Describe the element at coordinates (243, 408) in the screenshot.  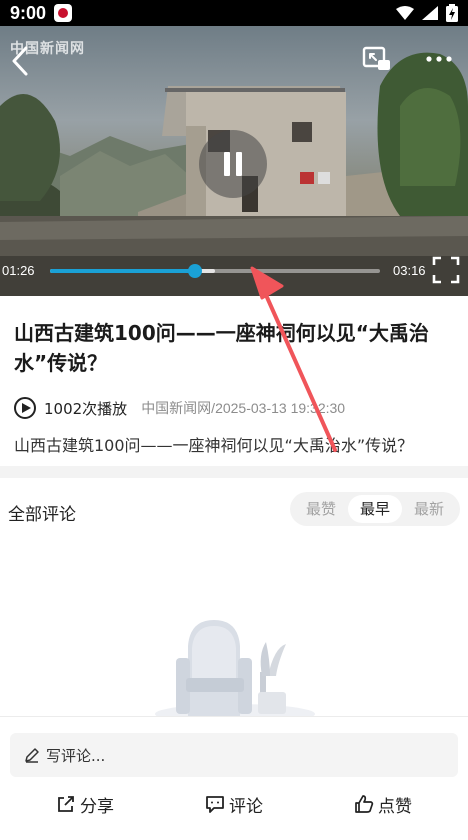
I see `source-date: 中国新闻网/2025-03-13 19:32:30` at that location.